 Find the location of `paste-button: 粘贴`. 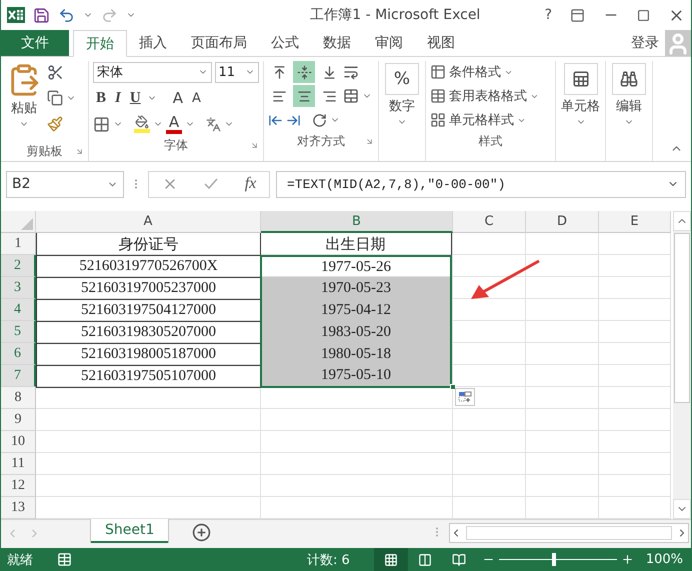

paste-button: 粘贴 is located at coordinates (24, 101).